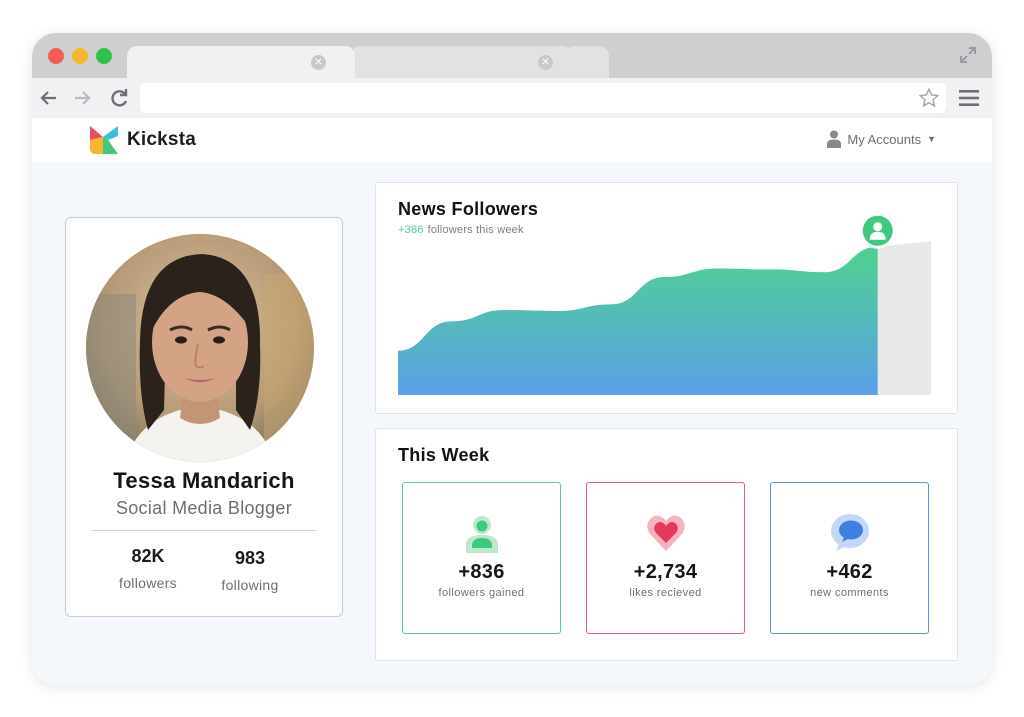 The width and height of the screenshot is (1024, 717). I want to click on brand-logo: Kicksta, so click(142, 140).